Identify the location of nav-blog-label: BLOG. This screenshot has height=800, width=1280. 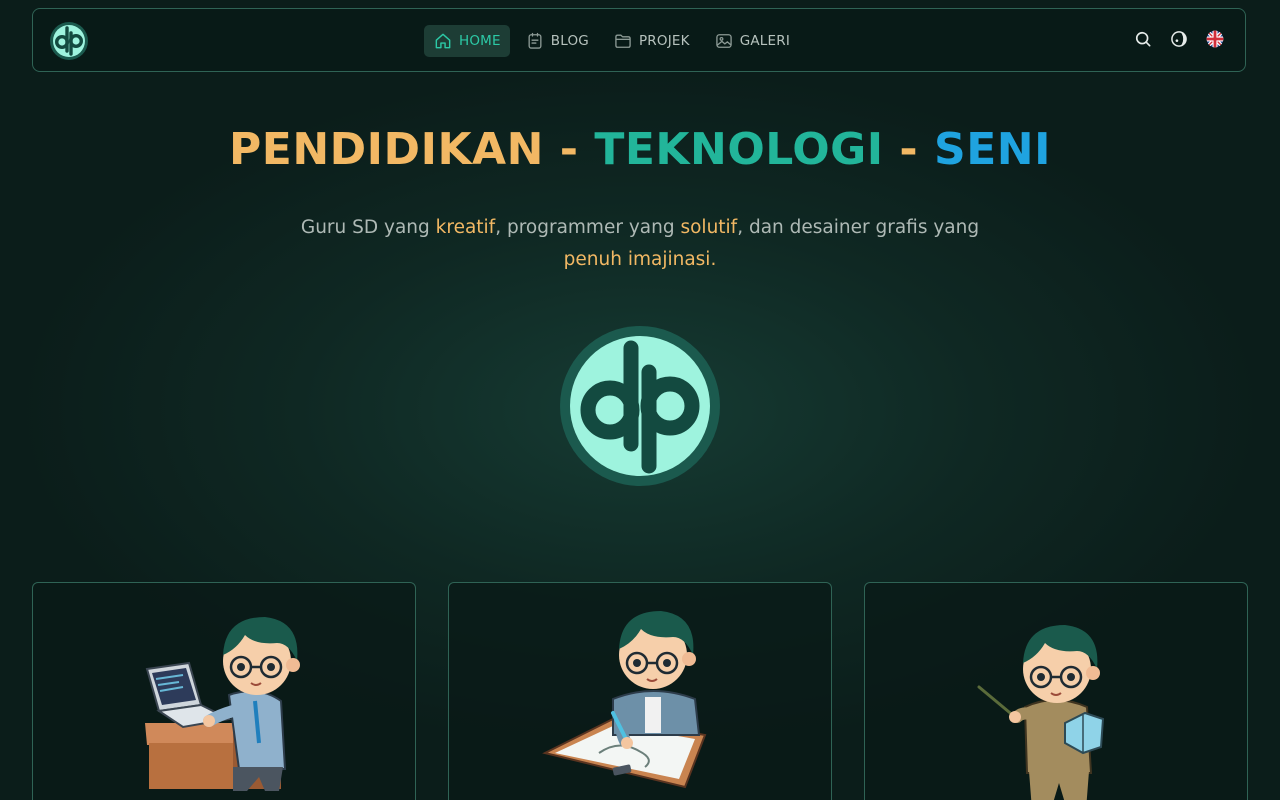
(569, 41).